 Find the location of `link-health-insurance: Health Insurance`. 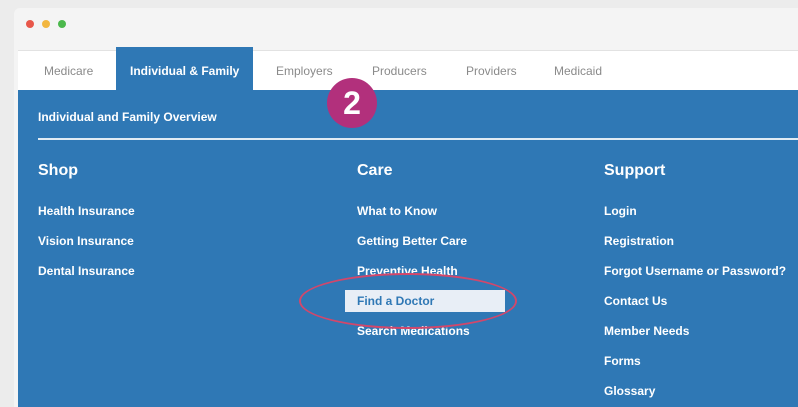

link-health-insurance: Health Insurance is located at coordinates (86, 211).